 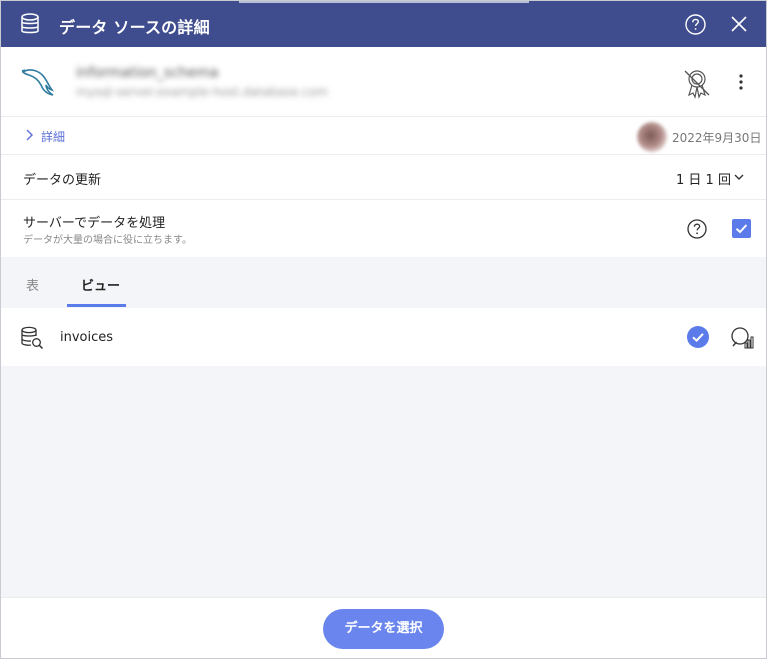 What do you see at coordinates (202, 92) in the screenshot?
I see `source-subtitle: mysql-server.example-host.database.com` at bounding box center [202, 92].